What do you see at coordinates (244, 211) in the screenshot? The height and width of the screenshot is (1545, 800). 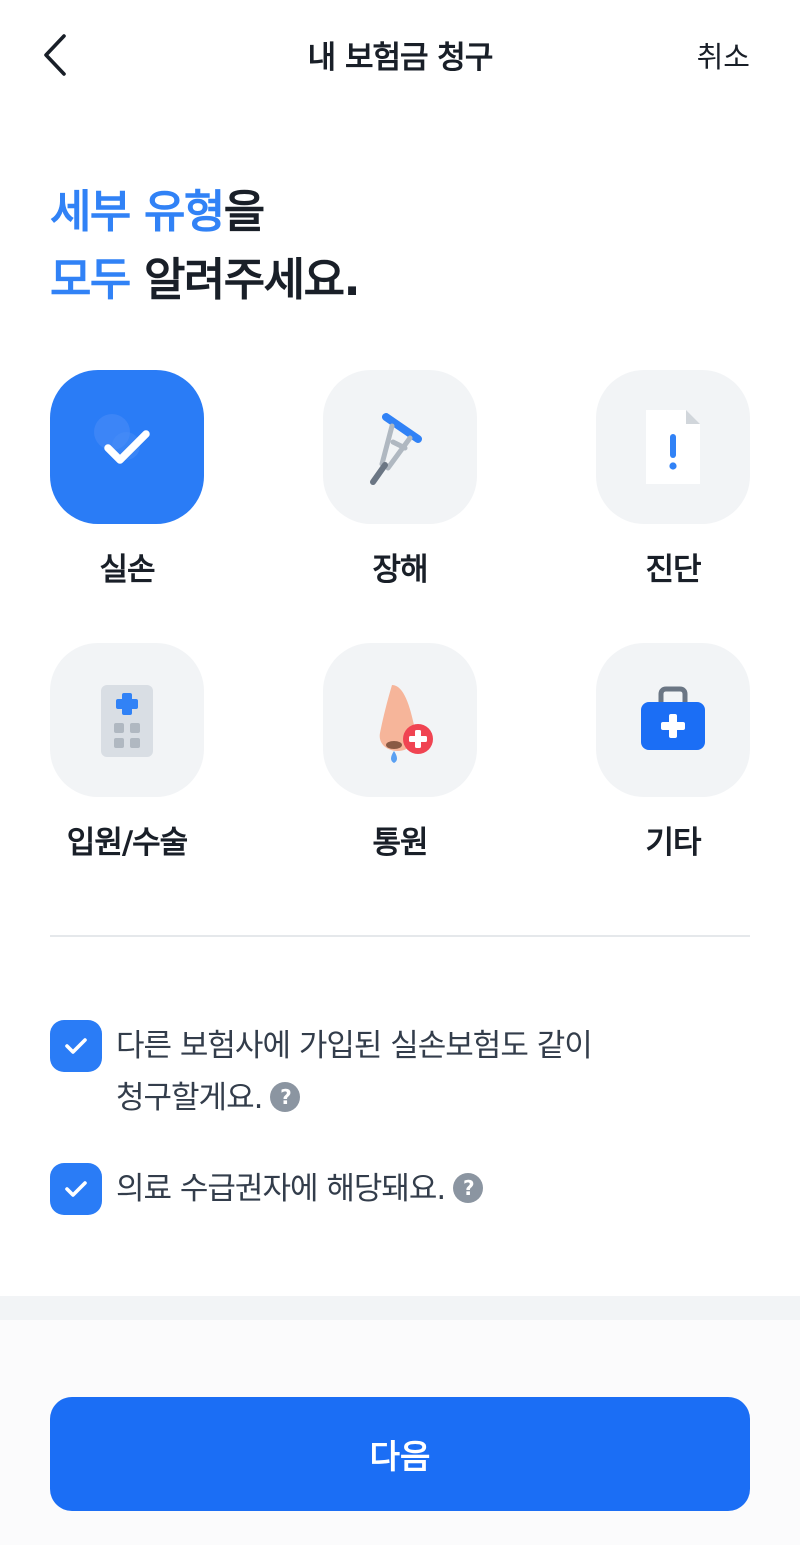 I see `headline-text-1: 을` at bounding box center [244, 211].